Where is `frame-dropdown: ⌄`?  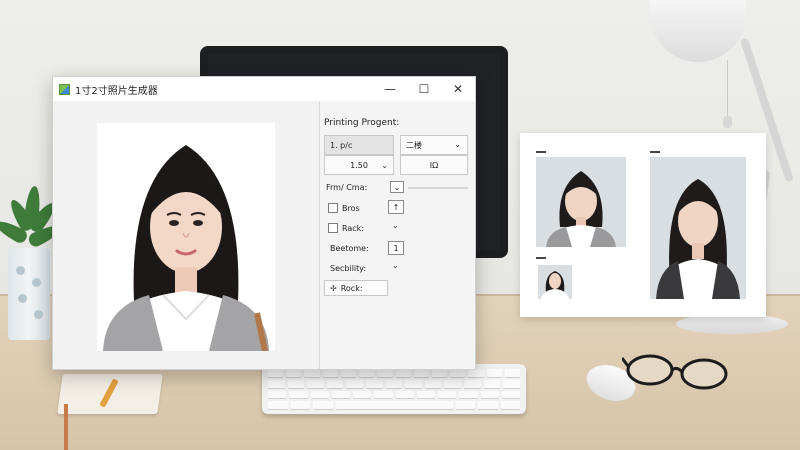 frame-dropdown: ⌄ is located at coordinates (397, 187).